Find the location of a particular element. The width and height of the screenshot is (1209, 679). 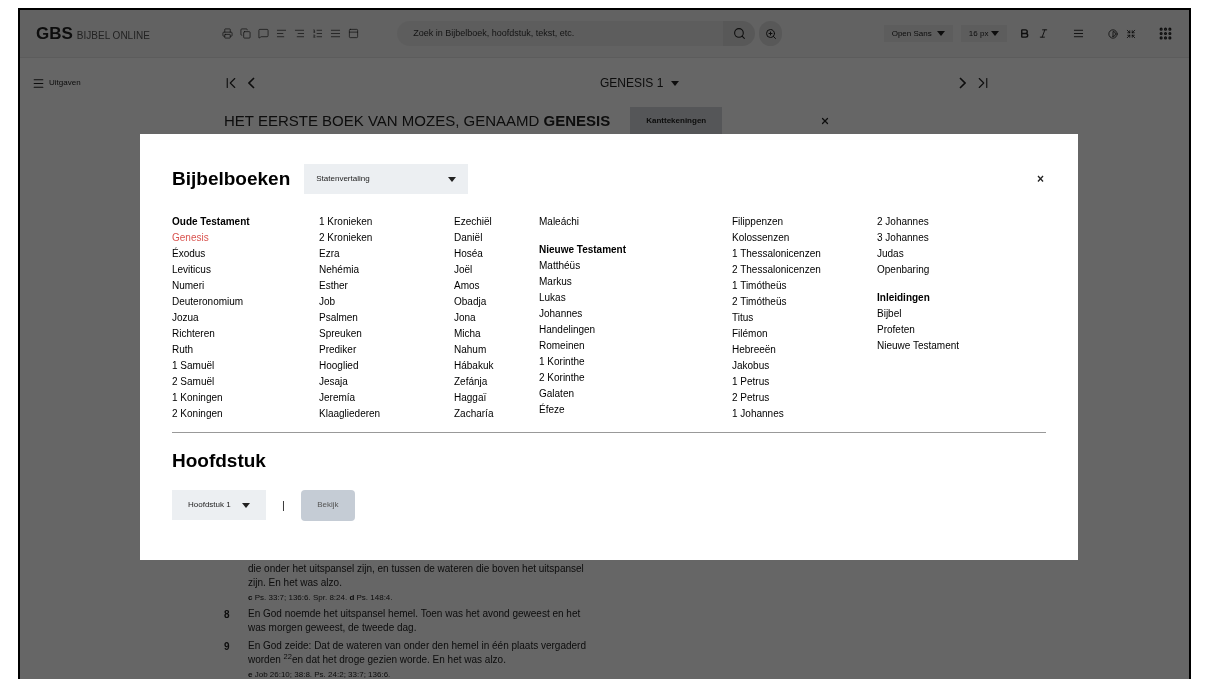

book-link: Johannes is located at coordinates (635, 314).